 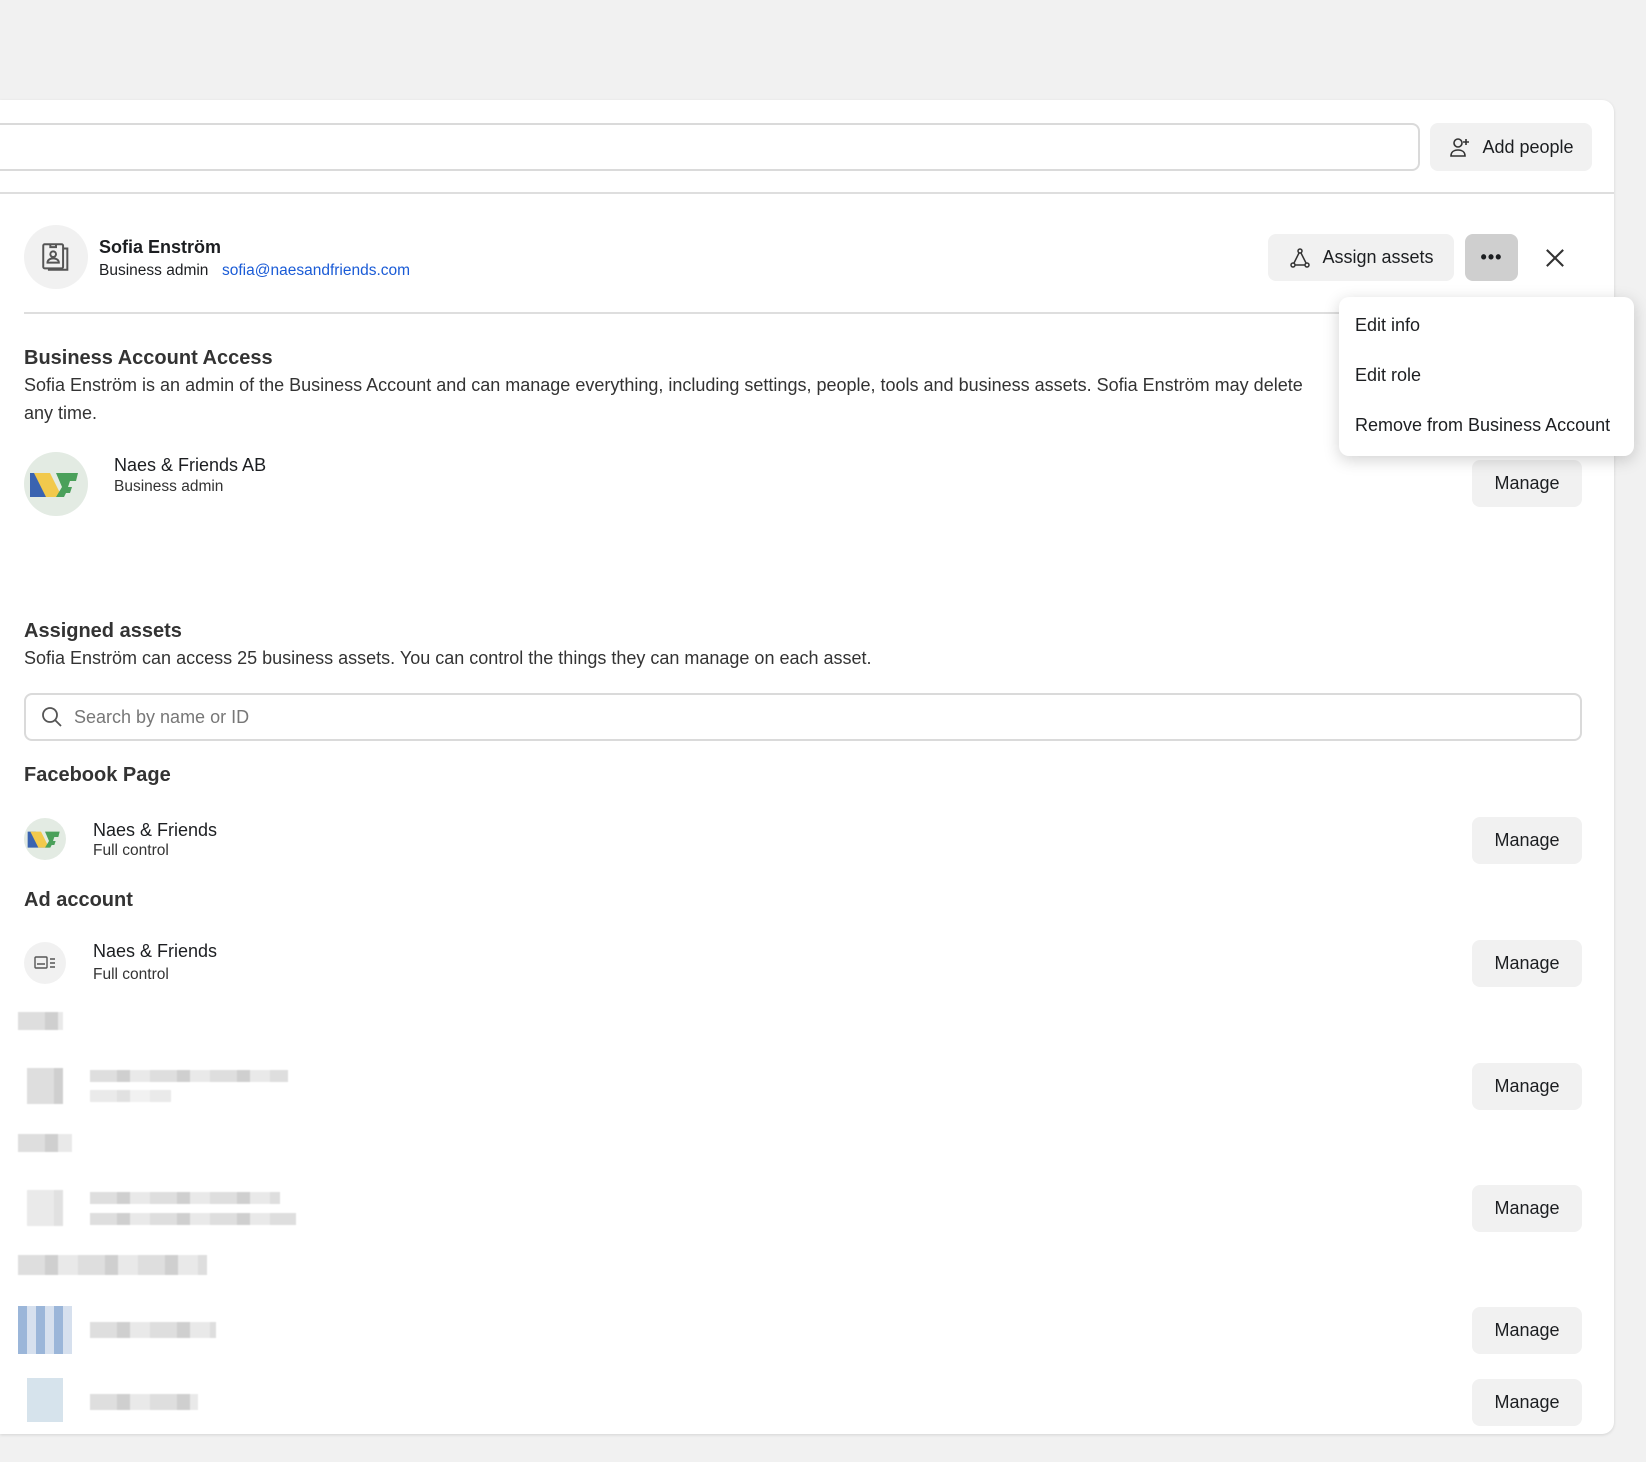 What do you see at coordinates (97, 775) in the screenshot?
I see `group-title-facebook-page: Facebook Page` at bounding box center [97, 775].